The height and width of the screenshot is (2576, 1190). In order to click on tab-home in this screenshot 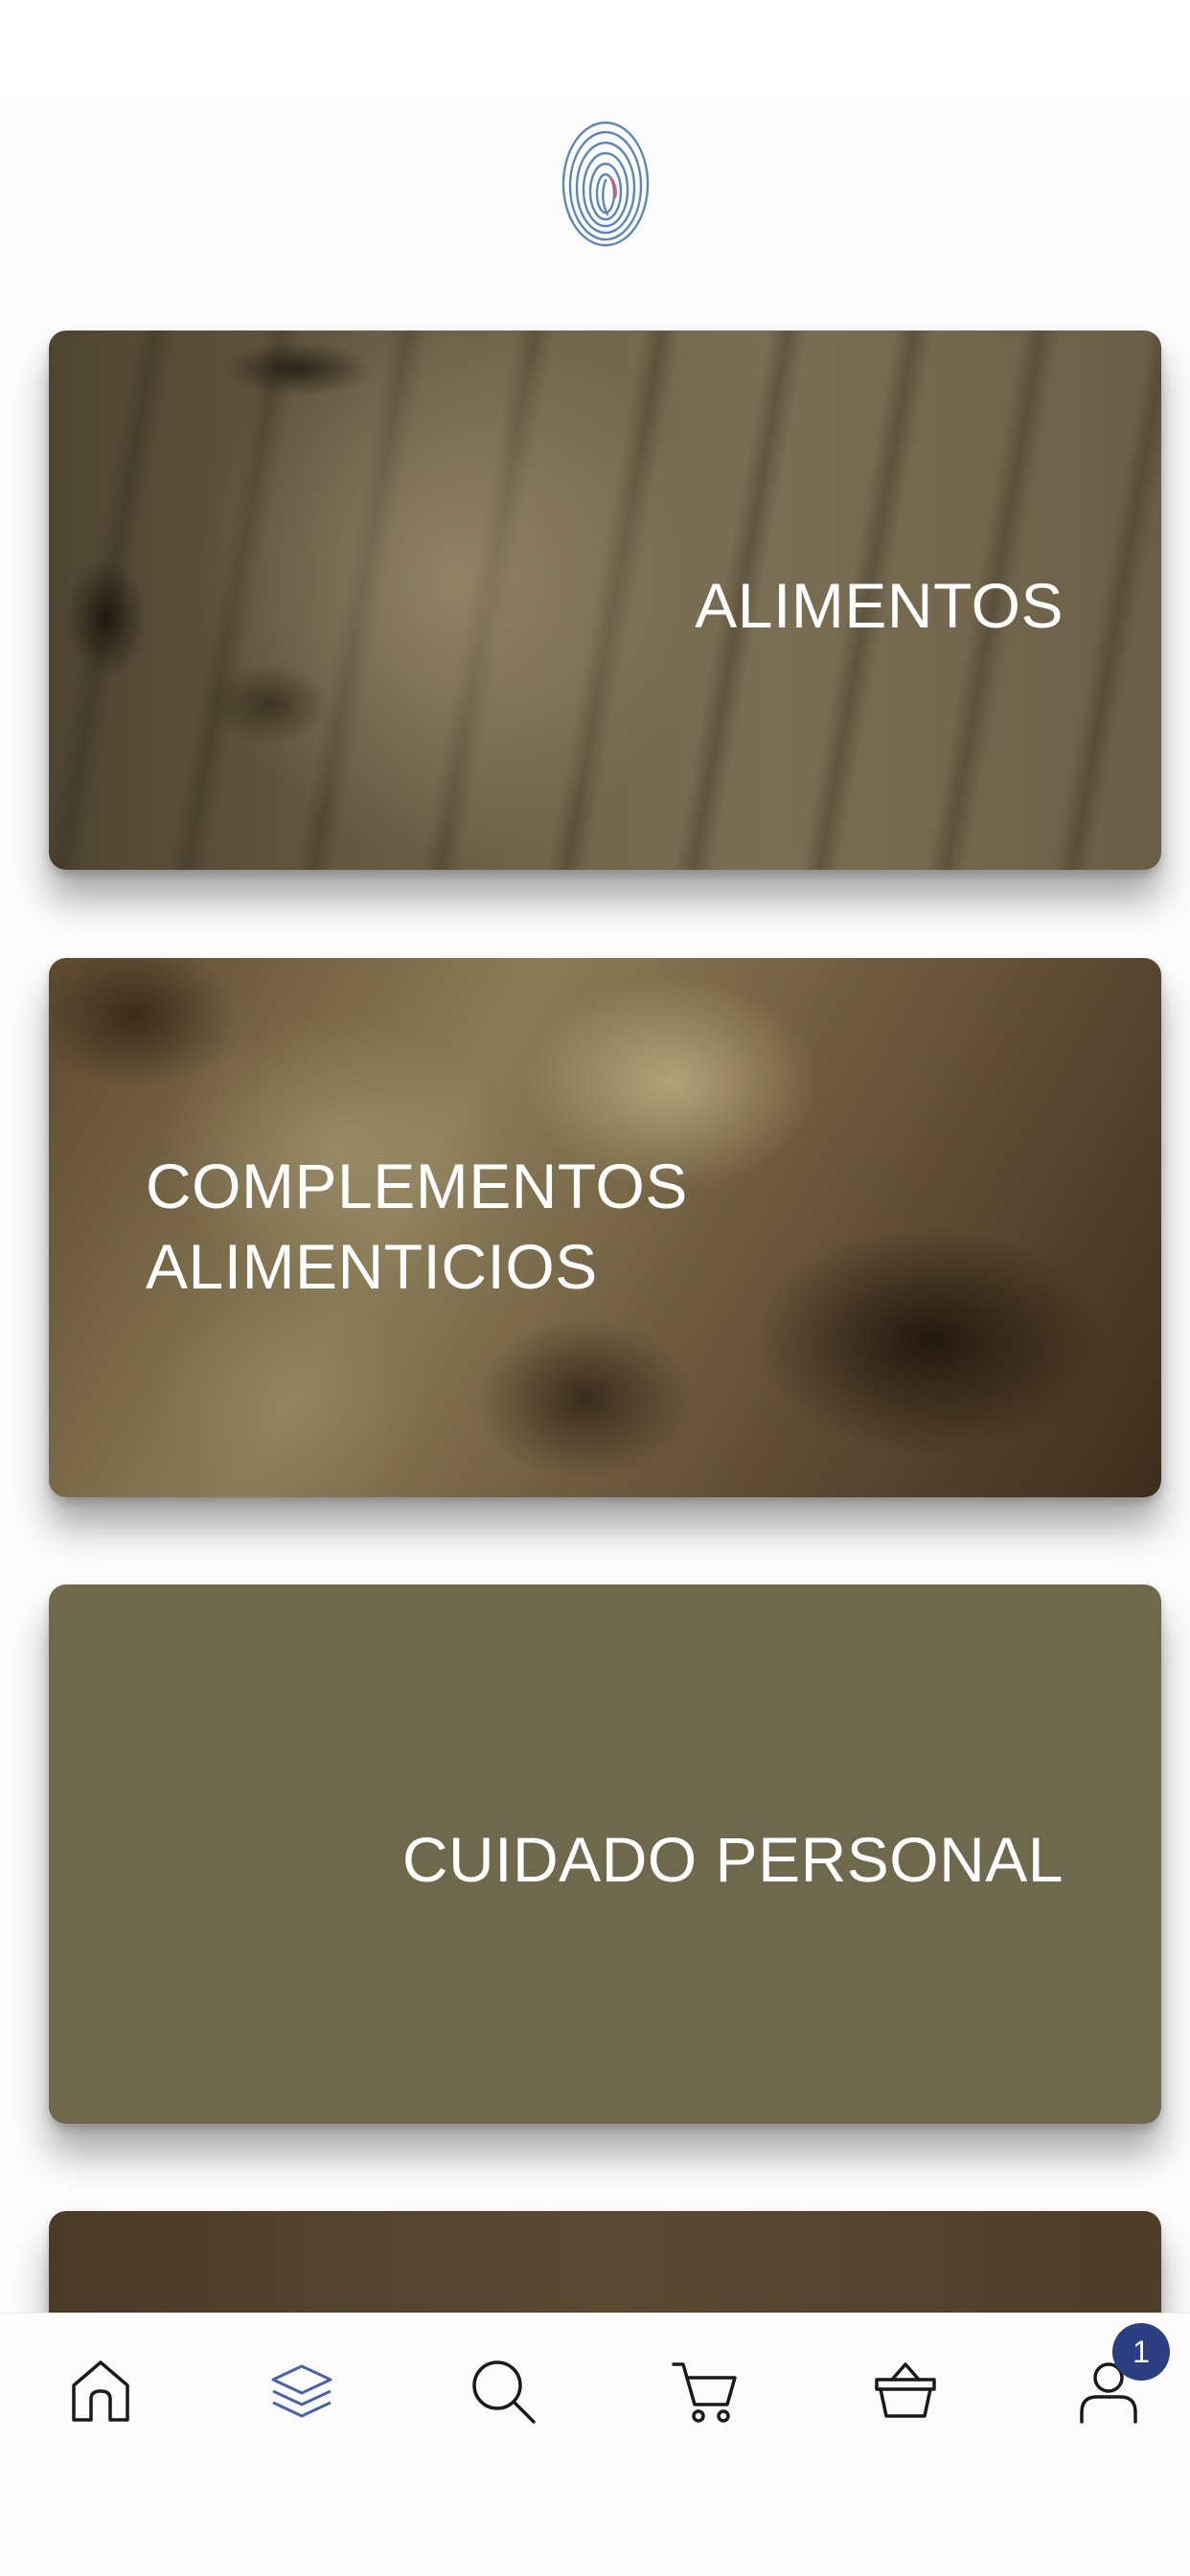, I will do `click(101, 2391)`.